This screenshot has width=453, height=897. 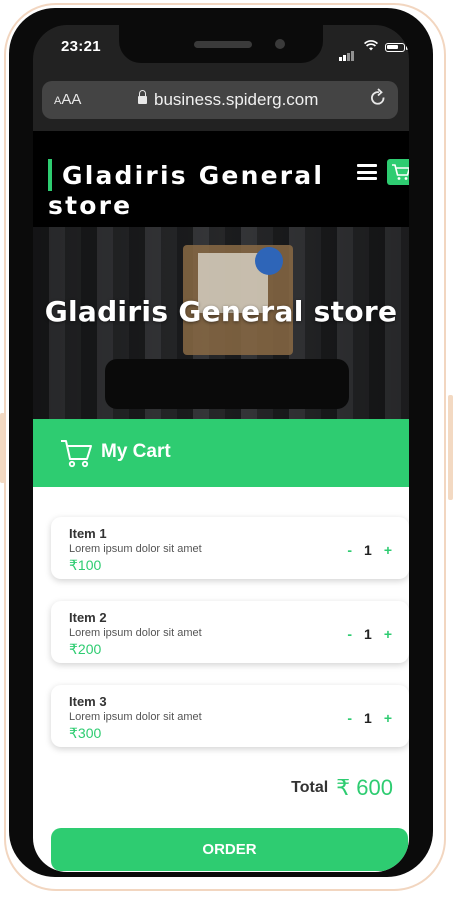 What do you see at coordinates (407, 48) in the screenshot?
I see `battery-tip` at bounding box center [407, 48].